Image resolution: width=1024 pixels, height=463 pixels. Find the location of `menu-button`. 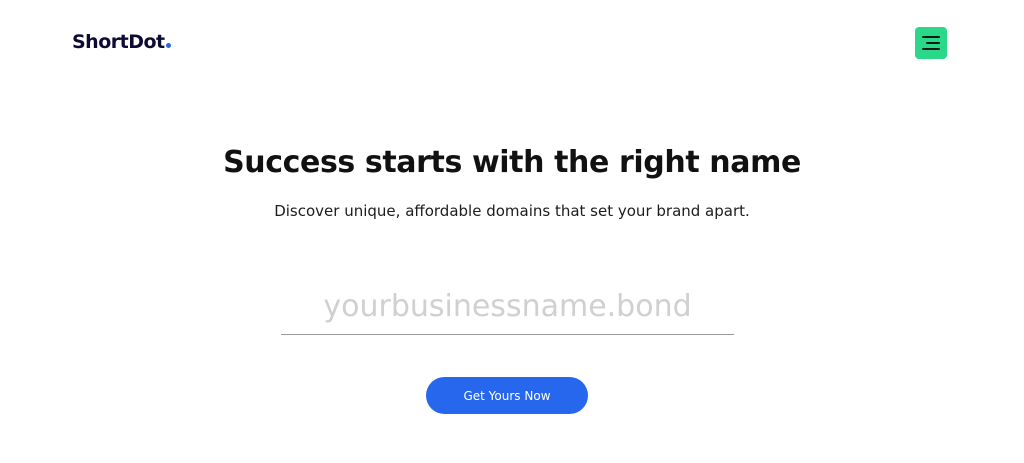

menu-button is located at coordinates (931, 43).